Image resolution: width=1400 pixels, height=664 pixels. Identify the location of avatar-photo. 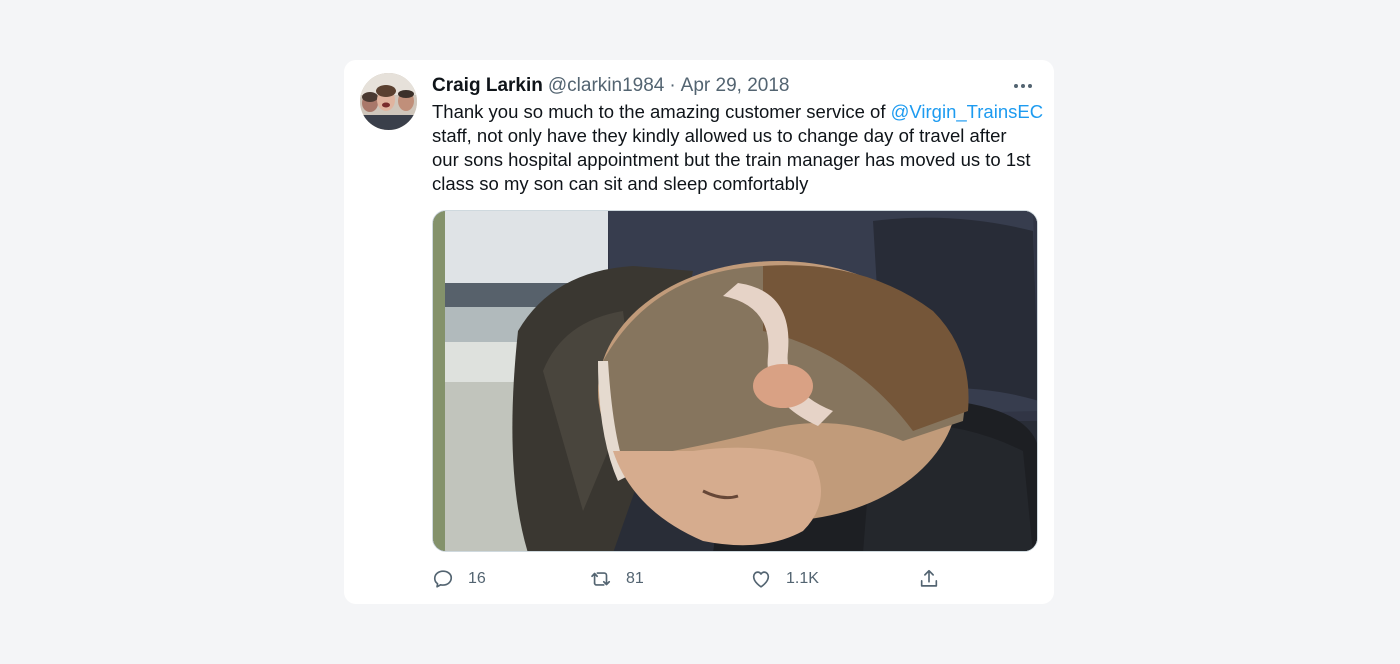
(388, 101).